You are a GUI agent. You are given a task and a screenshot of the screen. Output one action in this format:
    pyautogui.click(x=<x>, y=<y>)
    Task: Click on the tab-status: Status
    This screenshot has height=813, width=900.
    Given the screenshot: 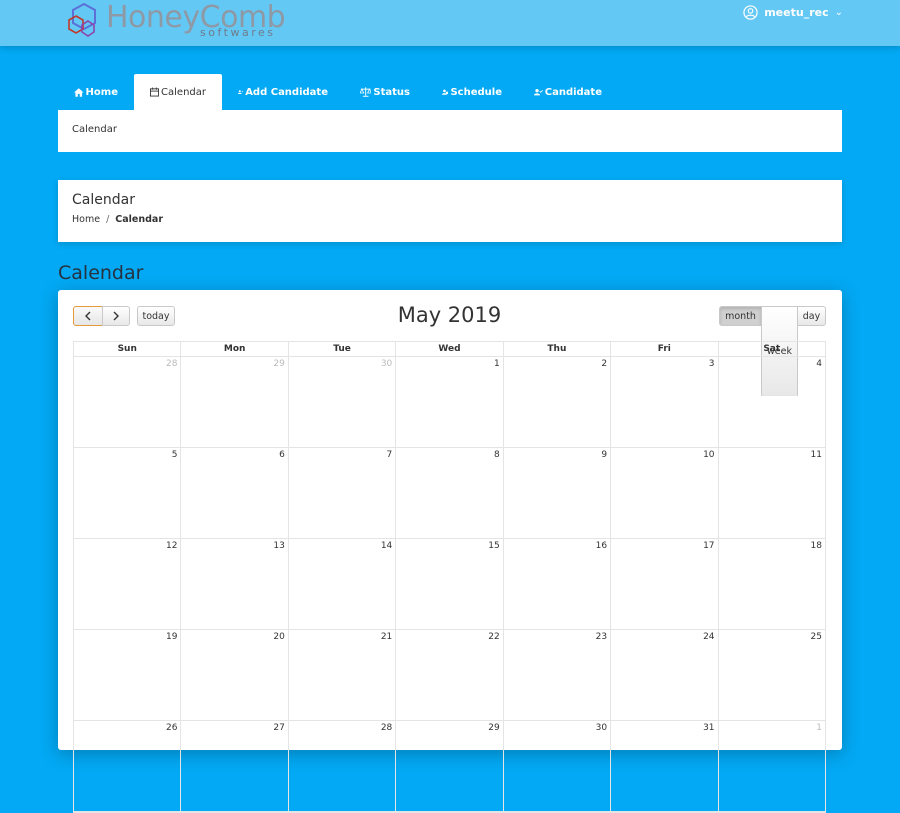 What is the action you would take?
    pyautogui.click(x=385, y=92)
    